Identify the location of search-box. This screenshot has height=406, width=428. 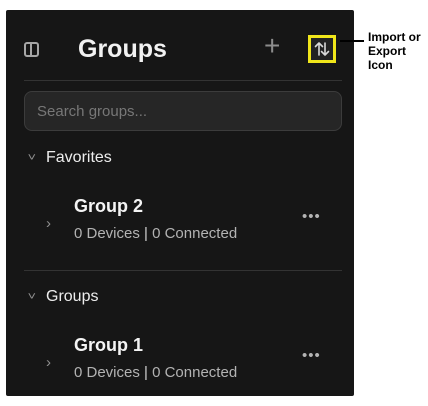
(183, 111).